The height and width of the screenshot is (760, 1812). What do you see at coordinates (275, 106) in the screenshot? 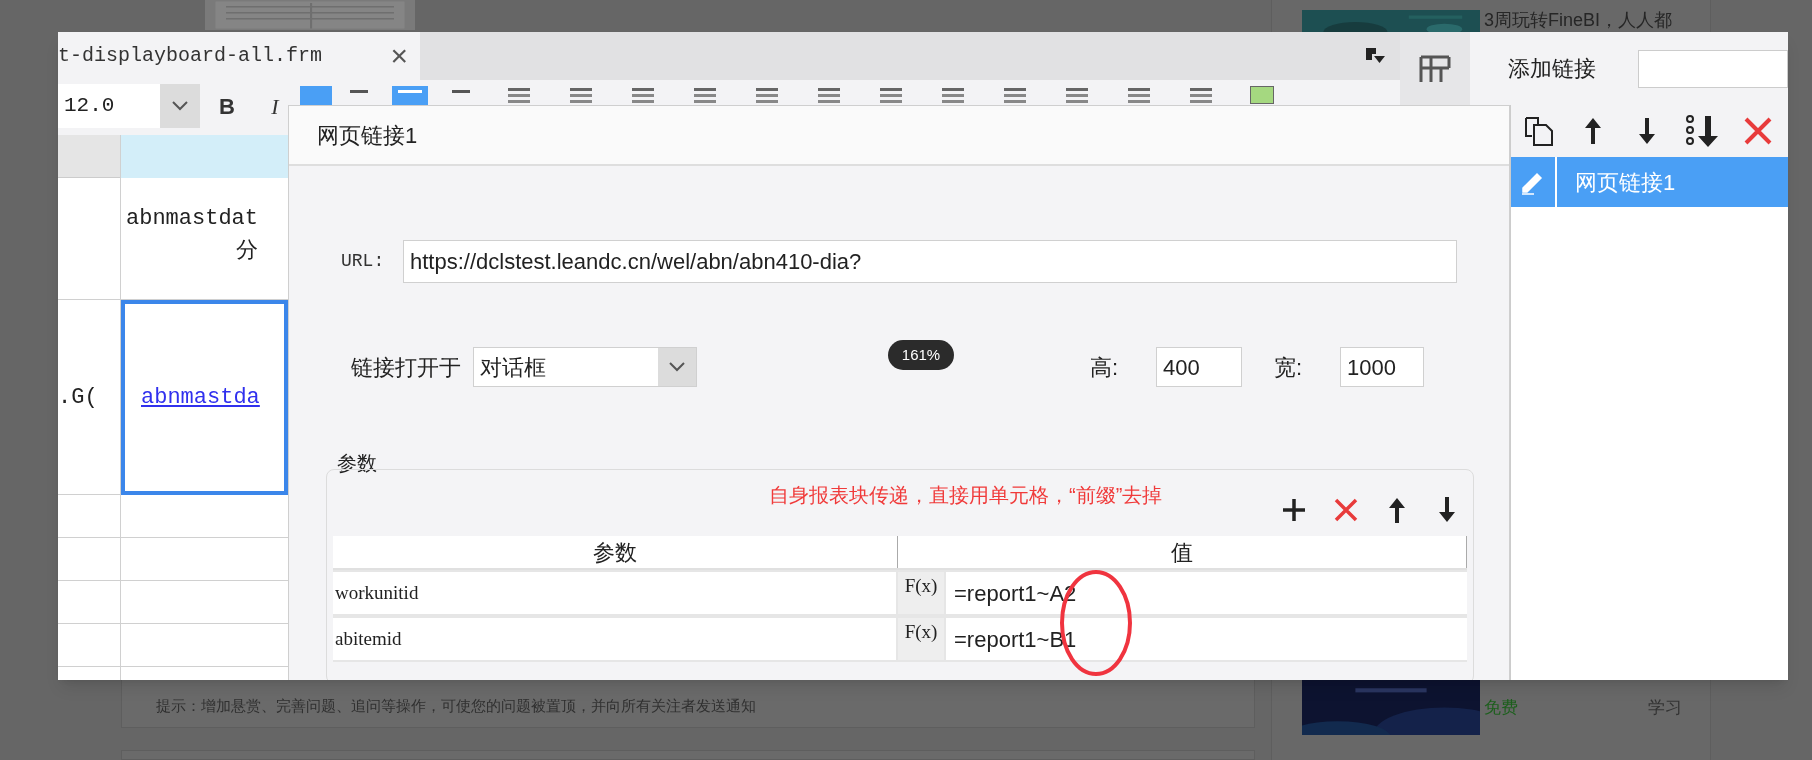
I see `italic-button: I` at bounding box center [275, 106].